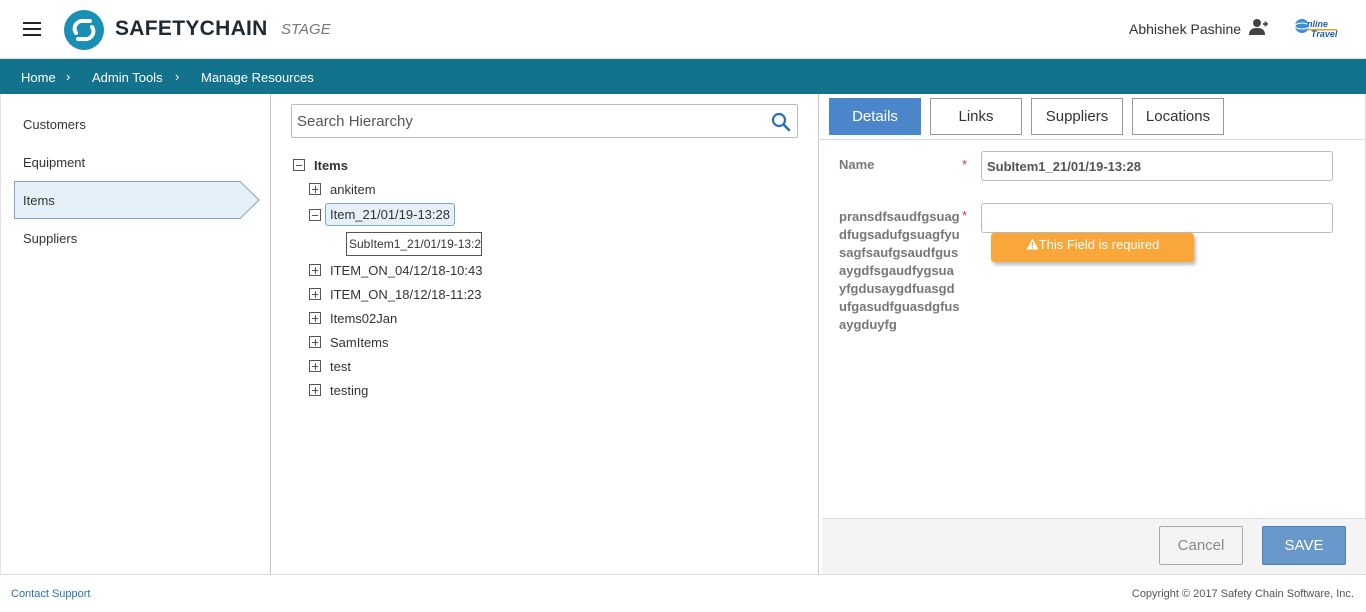  Describe the element at coordinates (54, 124) in the screenshot. I see `sidebar-item-customers: Customers` at that location.